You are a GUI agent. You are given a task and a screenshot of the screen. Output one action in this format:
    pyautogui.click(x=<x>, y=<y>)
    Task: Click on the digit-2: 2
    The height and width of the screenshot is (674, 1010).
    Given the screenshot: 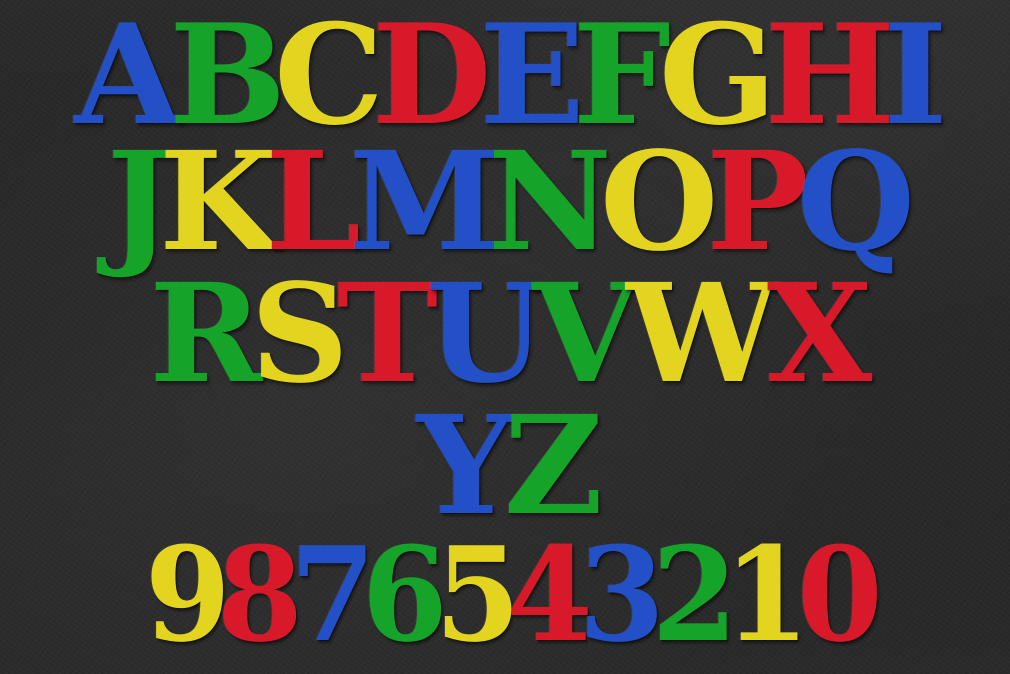 What is the action you would take?
    pyautogui.click(x=694, y=594)
    